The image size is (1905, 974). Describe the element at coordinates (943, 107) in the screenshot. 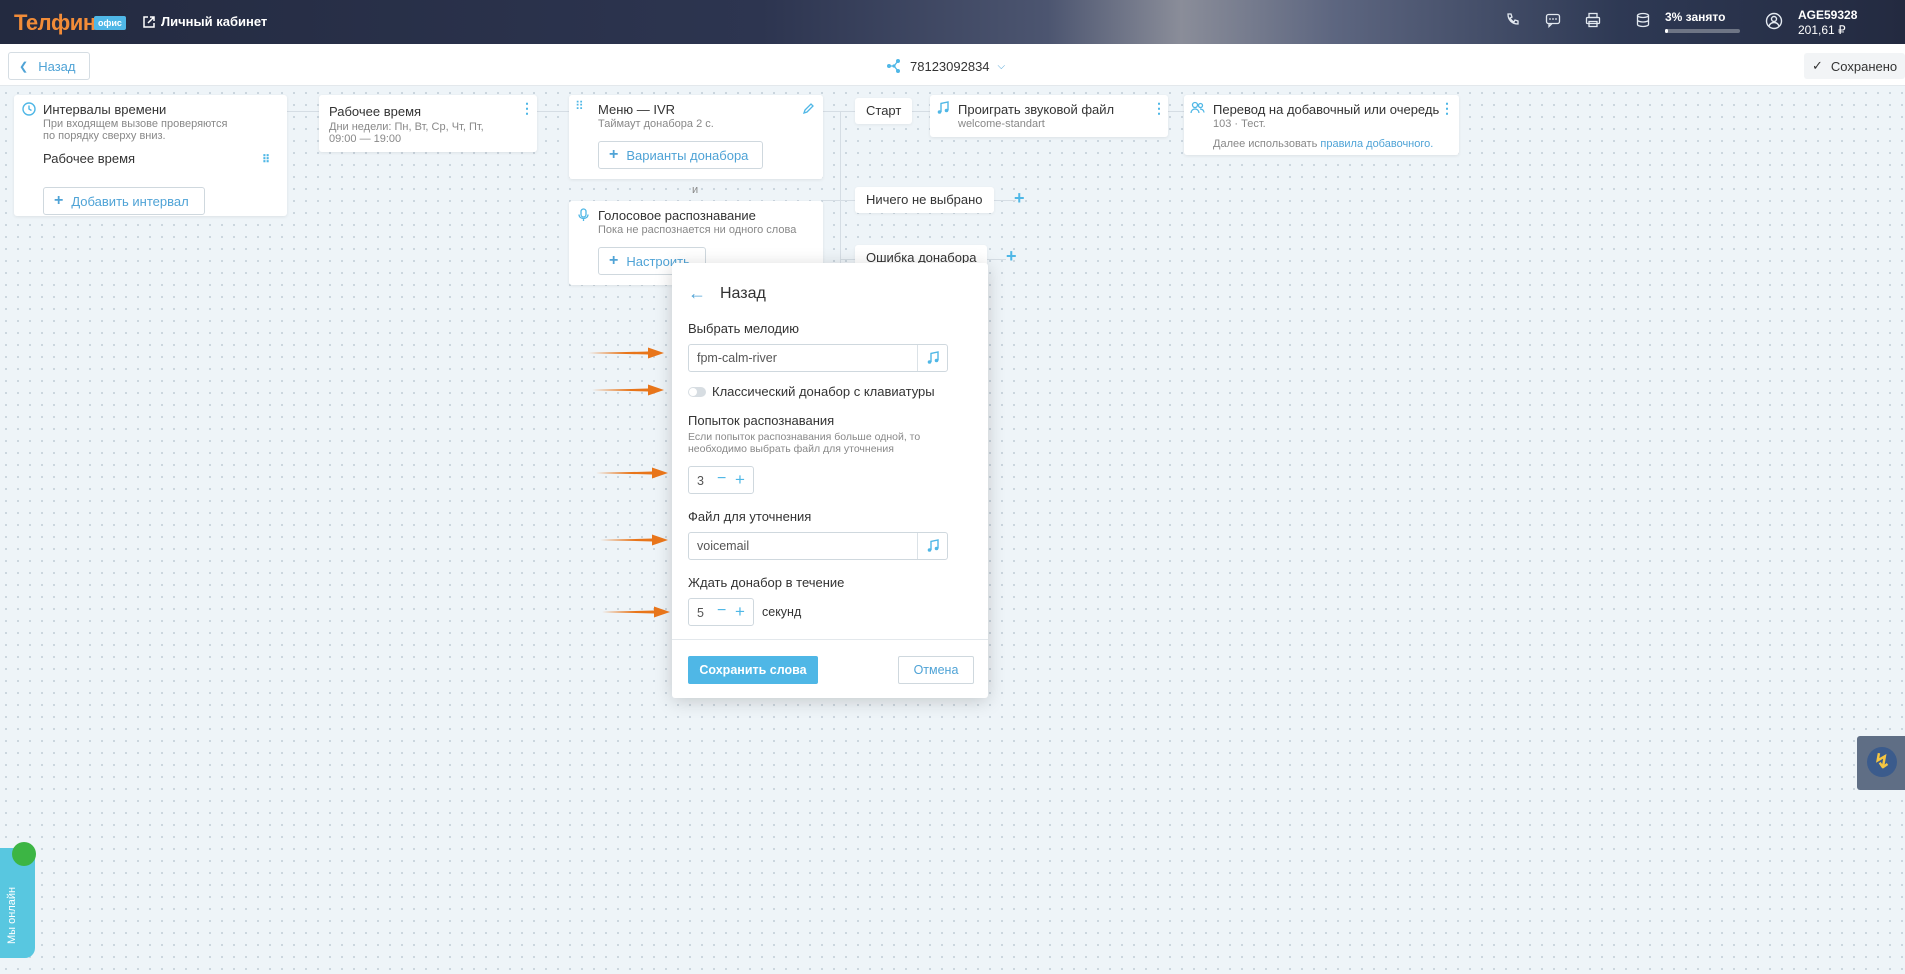

I see `music-note-icon` at that location.